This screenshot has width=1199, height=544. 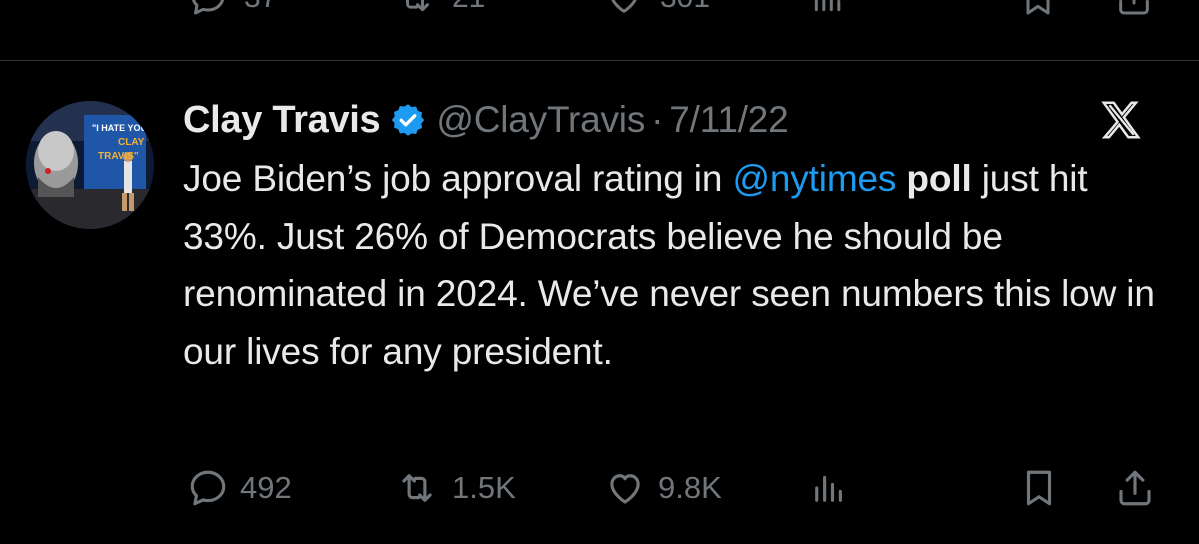 I want to click on previous-share-action, so click(x=1134, y=9).